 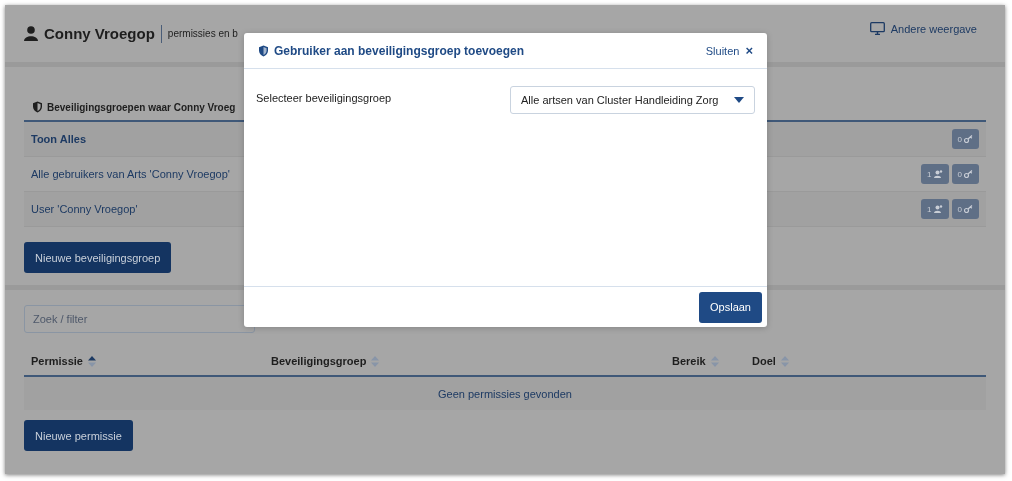 I want to click on sort-icon, so click(x=92, y=361).